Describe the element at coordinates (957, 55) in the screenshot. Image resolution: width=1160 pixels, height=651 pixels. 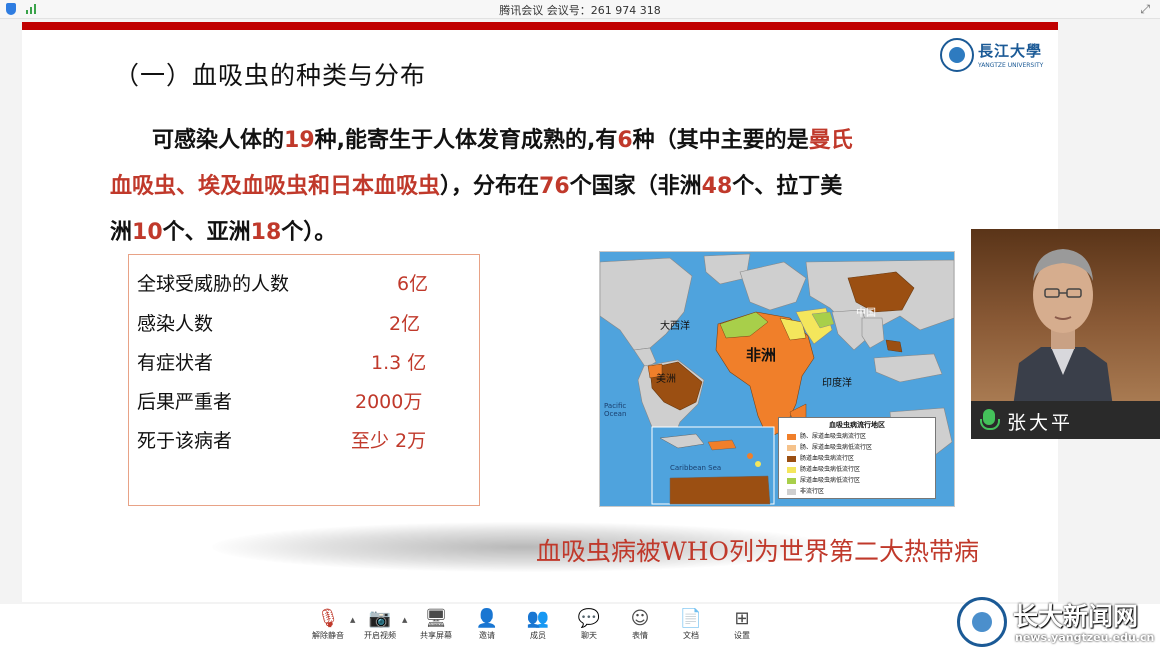
I see `university-emblem-icon` at that location.